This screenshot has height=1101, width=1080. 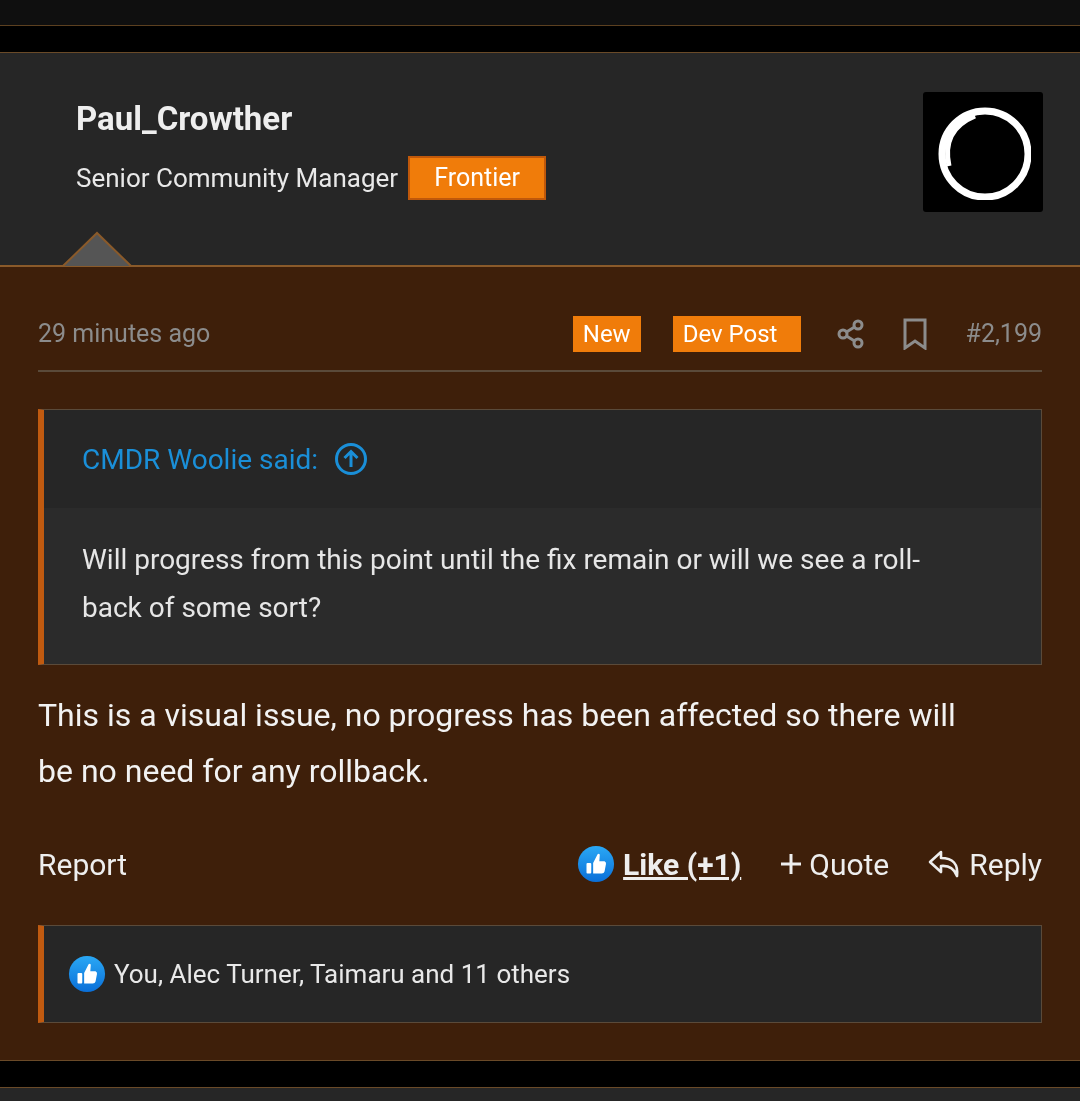 What do you see at coordinates (200, 459) in the screenshot?
I see `quote-attribution: CMDR Woolie said:` at bounding box center [200, 459].